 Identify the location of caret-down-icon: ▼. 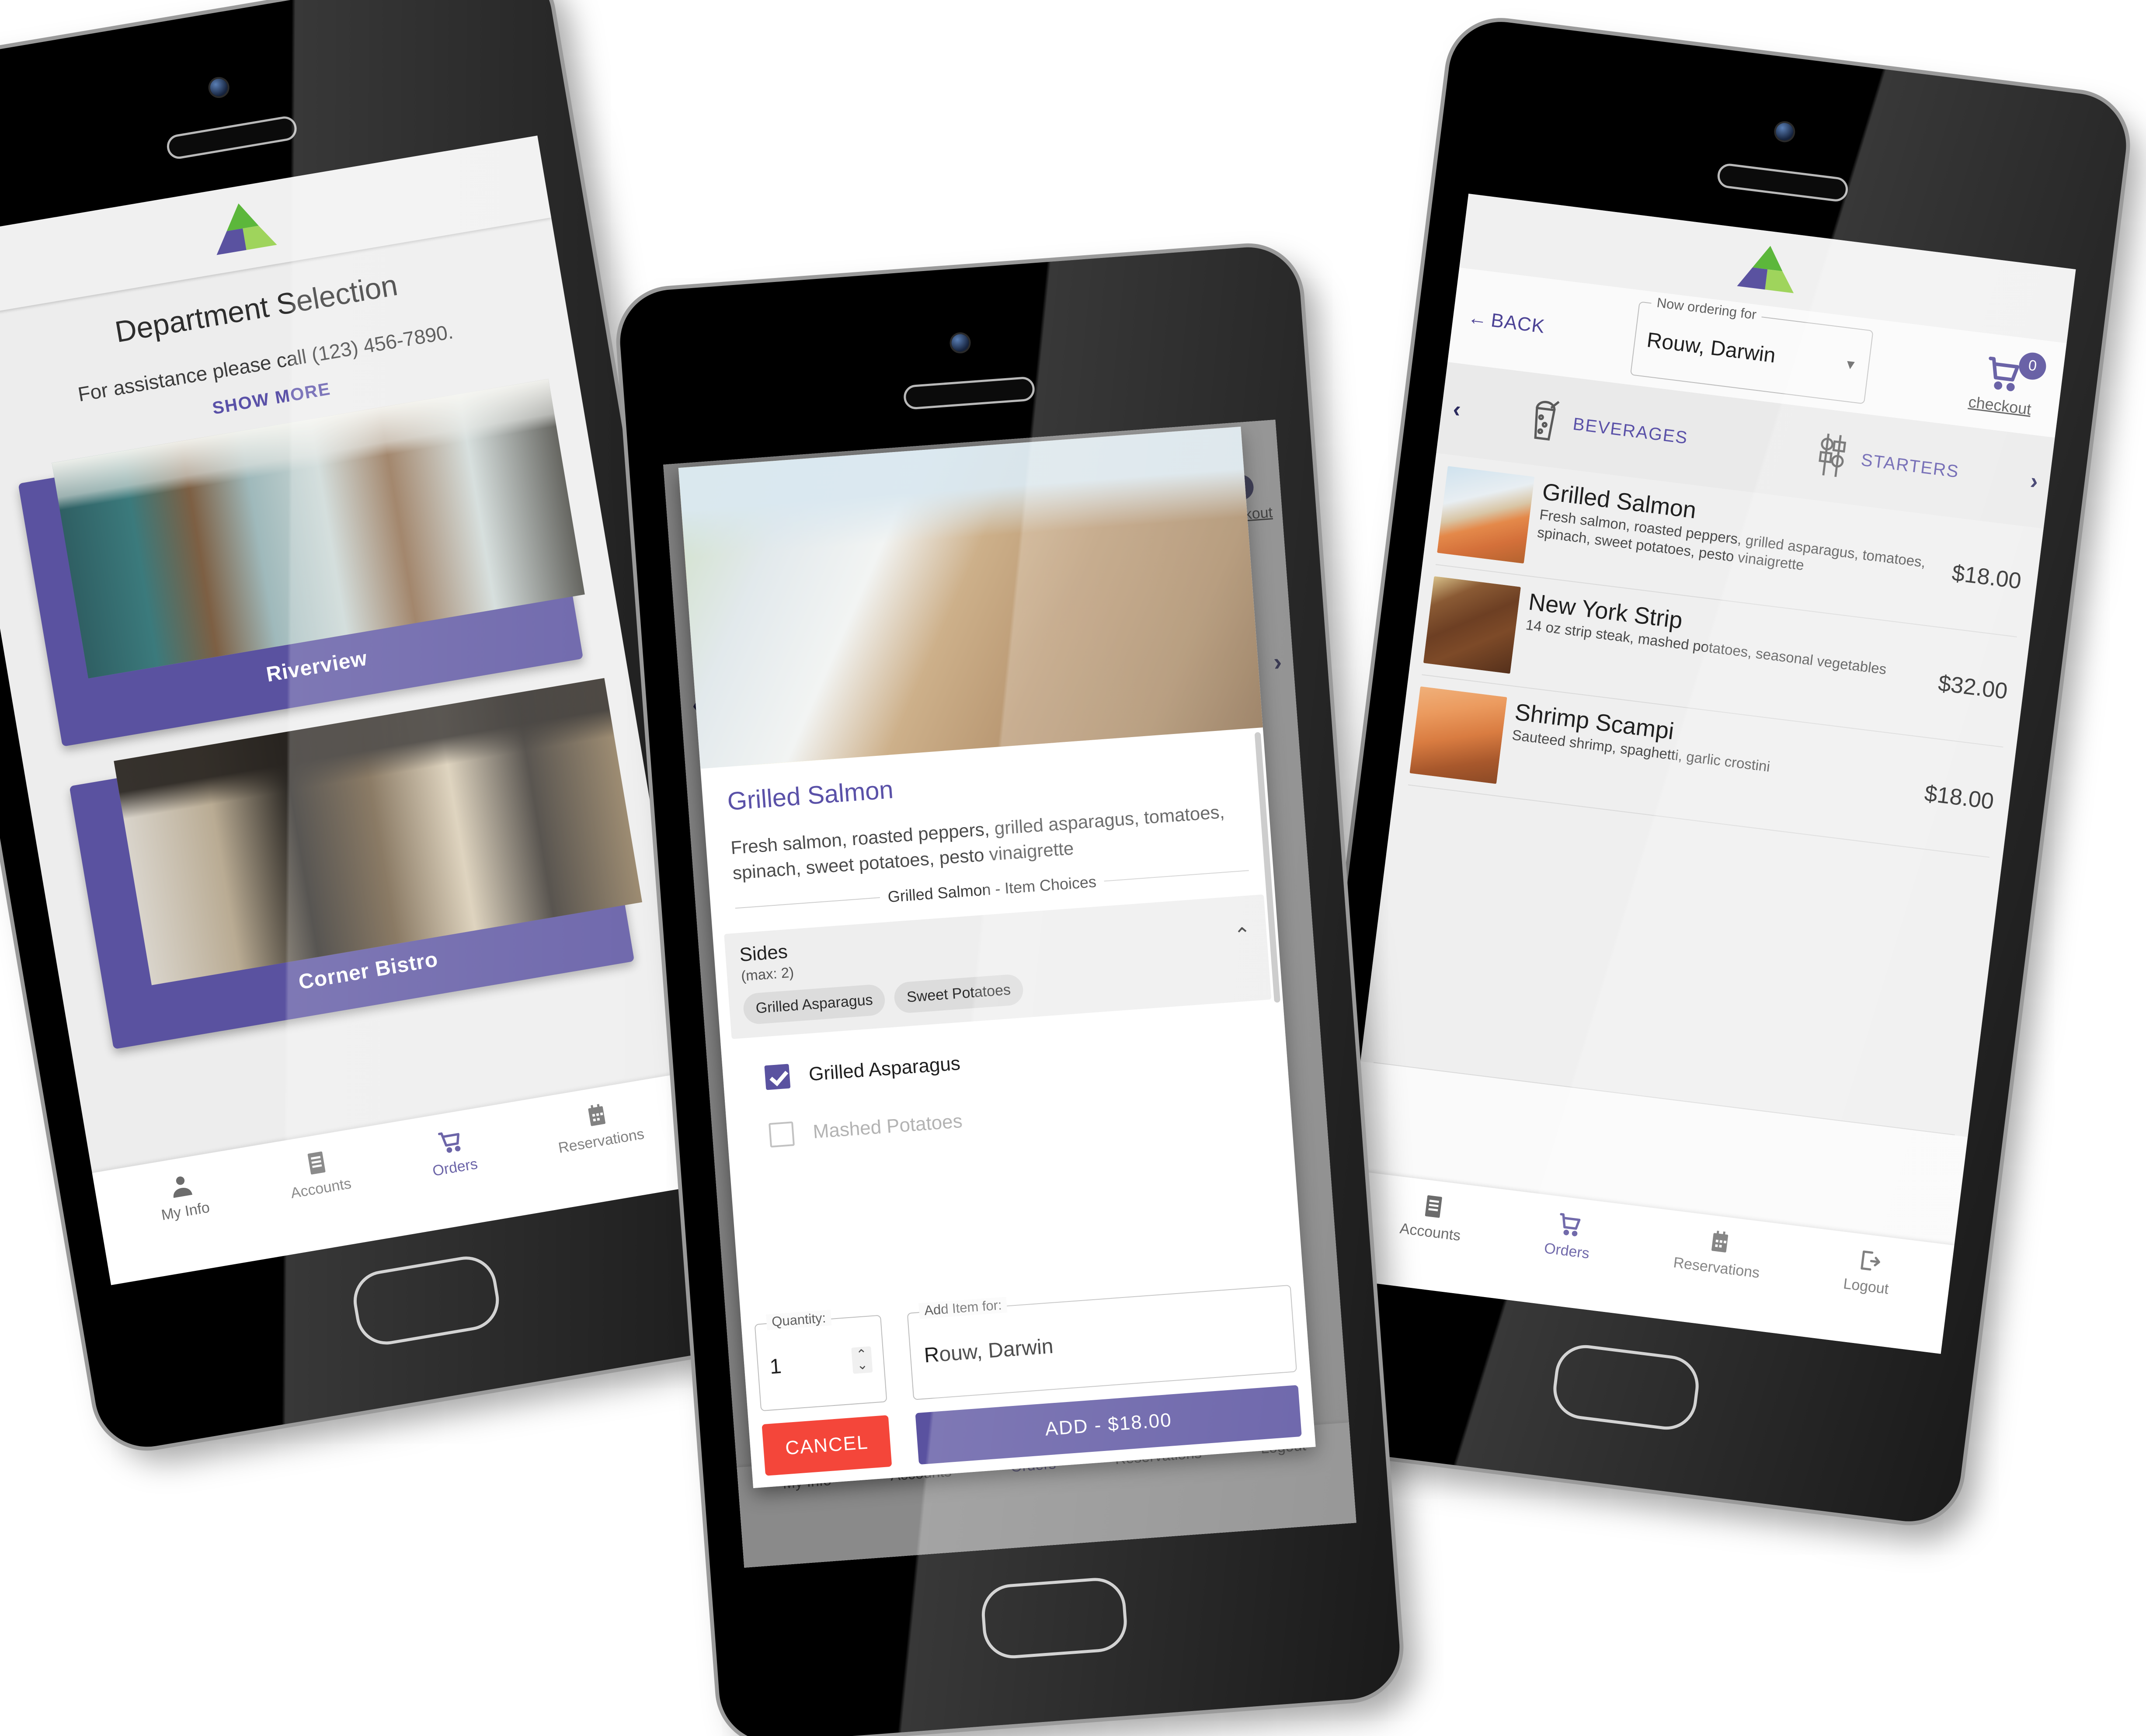
(1850, 365).